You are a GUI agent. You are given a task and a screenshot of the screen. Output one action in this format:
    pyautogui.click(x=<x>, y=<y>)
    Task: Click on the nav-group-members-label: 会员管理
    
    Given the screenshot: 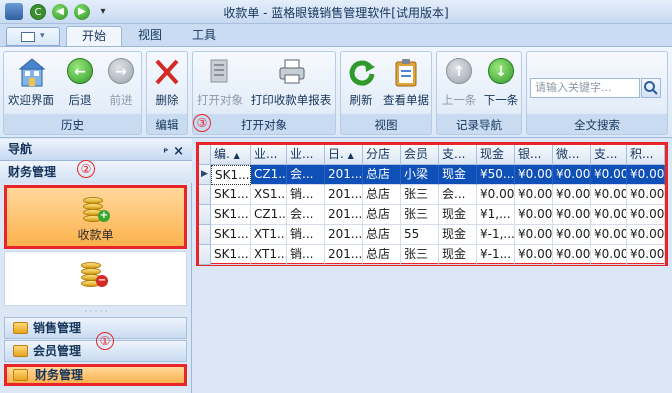 What is the action you would take?
    pyautogui.click(x=57, y=351)
    